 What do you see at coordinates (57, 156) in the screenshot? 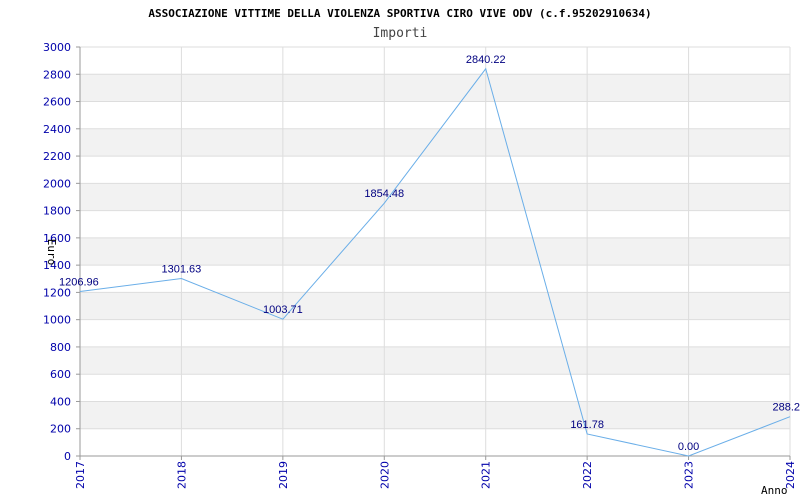
I see `y-tick-label-2200: 2200` at bounding box center [57, 156].